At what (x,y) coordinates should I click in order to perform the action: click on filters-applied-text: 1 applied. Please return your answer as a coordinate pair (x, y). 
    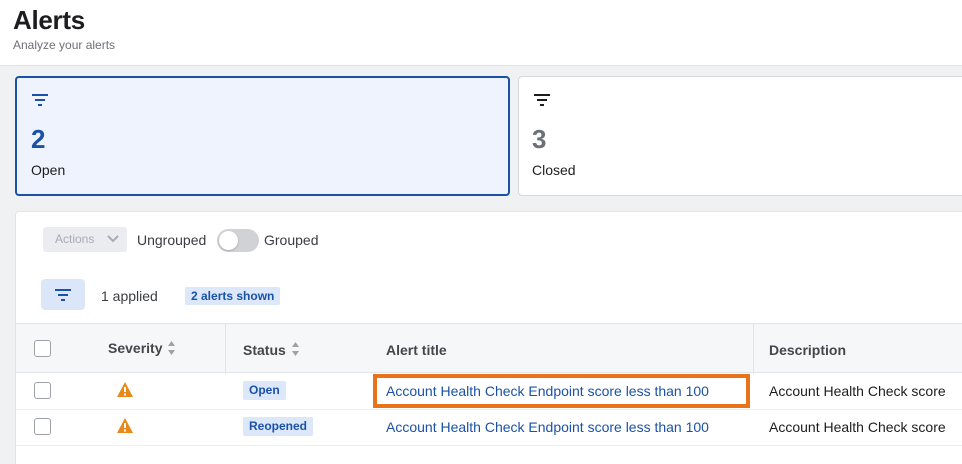
    Looking at the image, I should click on (129, 296).